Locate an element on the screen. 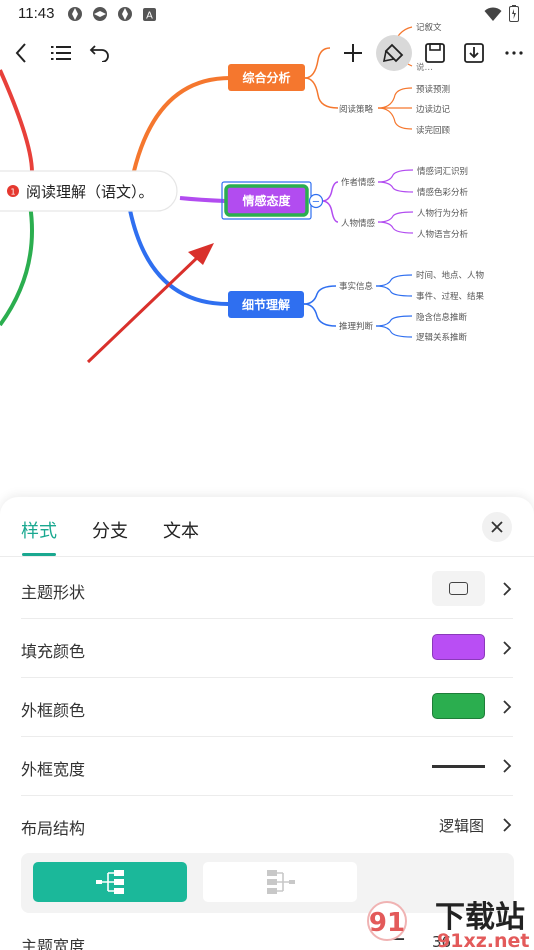 This screenshot has height=950, width=534. sheet-tabs: 样式 分支 文本 is located at coordinates (267, 527).